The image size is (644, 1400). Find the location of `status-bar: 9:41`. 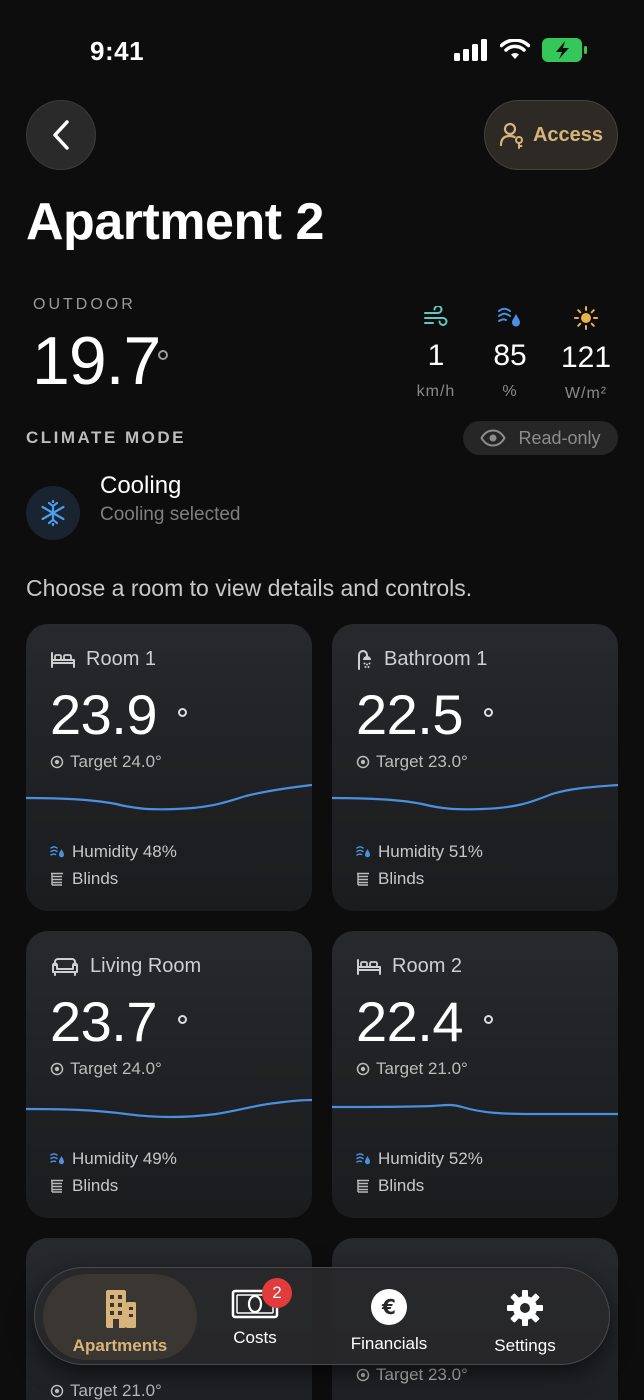

status-bar: 9:41 is located at coordinates (322, 50).